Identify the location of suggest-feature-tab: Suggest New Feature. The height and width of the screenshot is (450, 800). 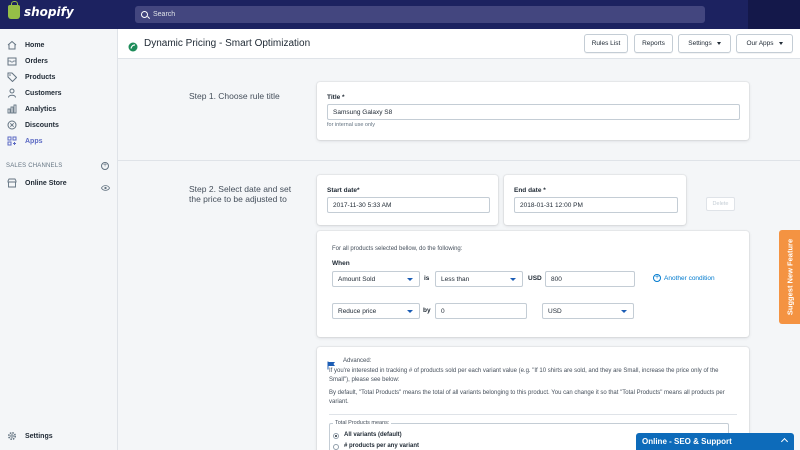
(789, 277).